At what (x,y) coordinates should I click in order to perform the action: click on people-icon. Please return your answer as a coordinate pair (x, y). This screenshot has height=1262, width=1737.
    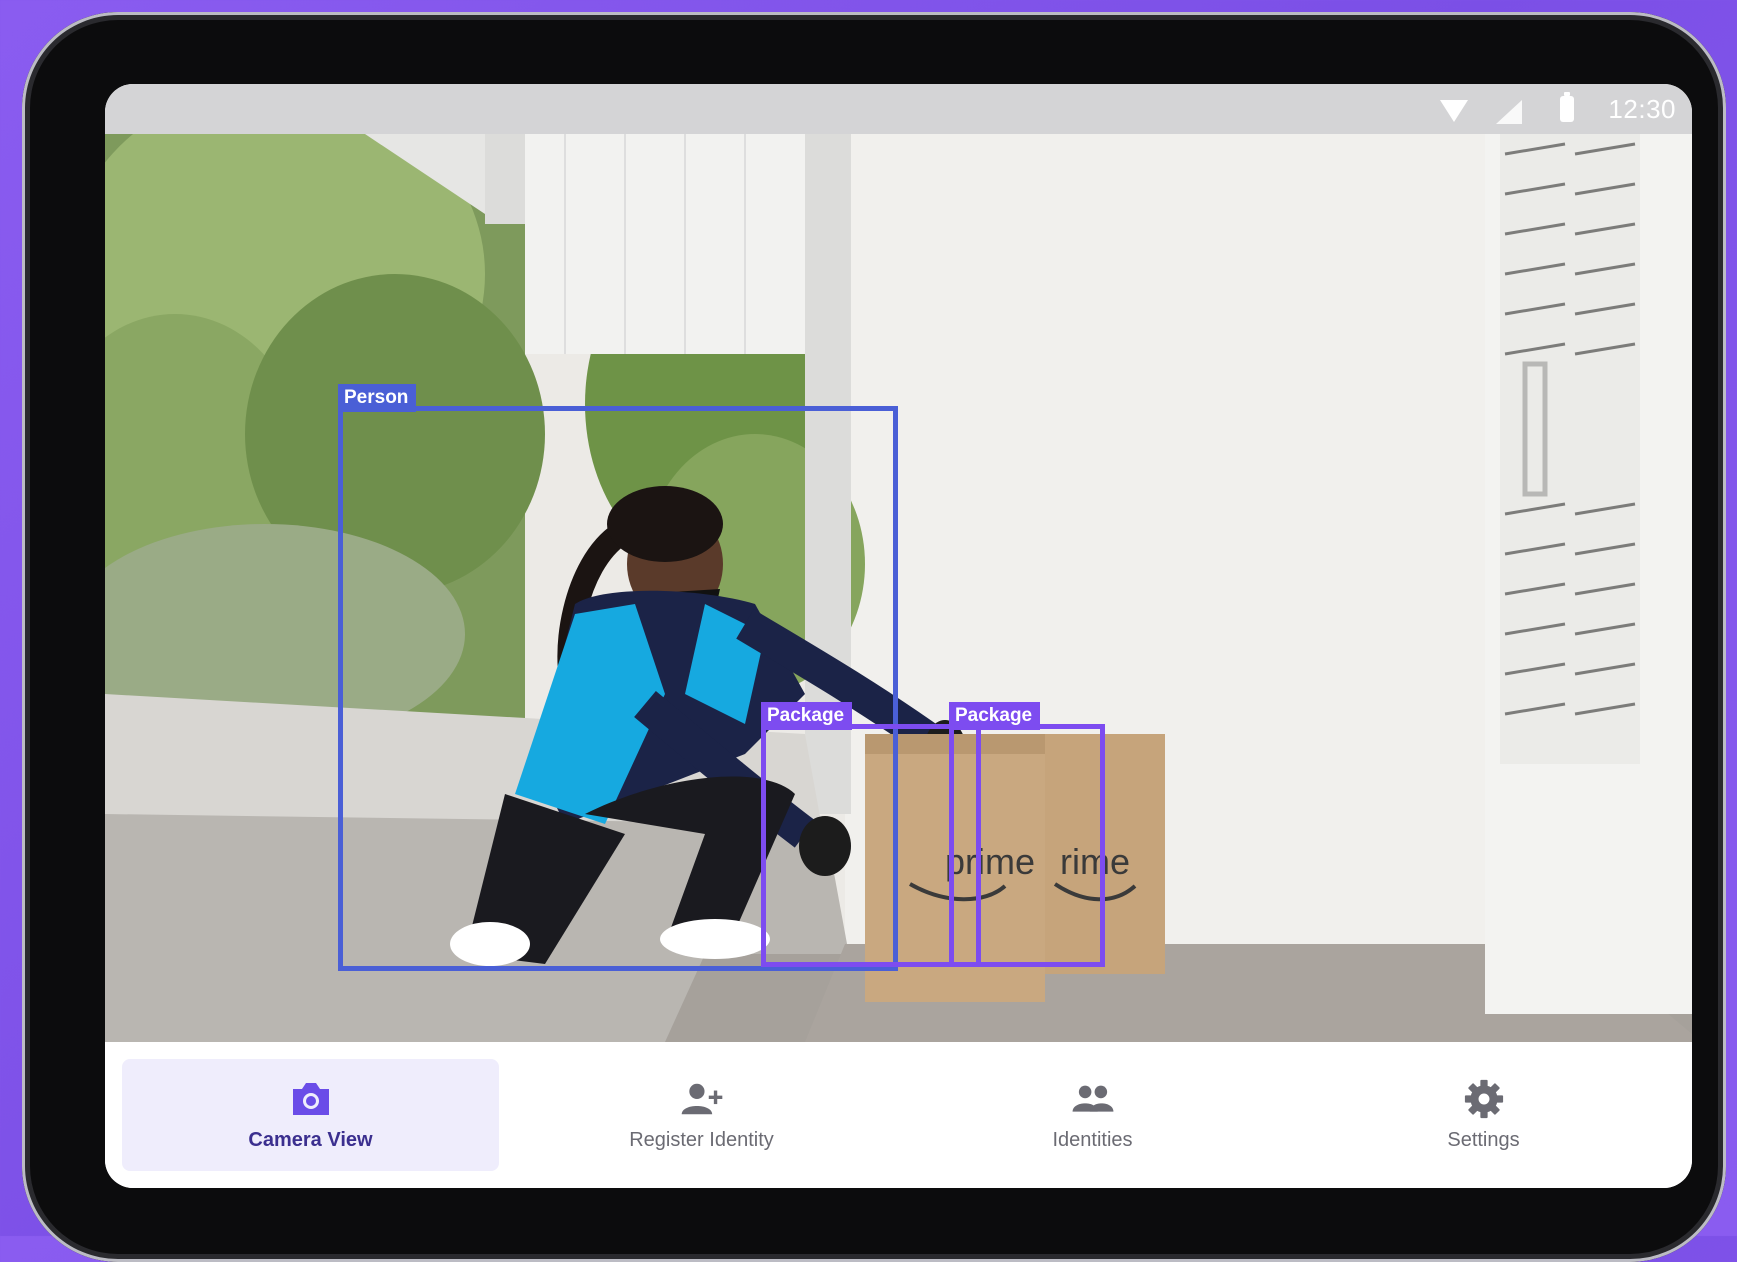
    Looking at the image, I should click on (1092, 1098).